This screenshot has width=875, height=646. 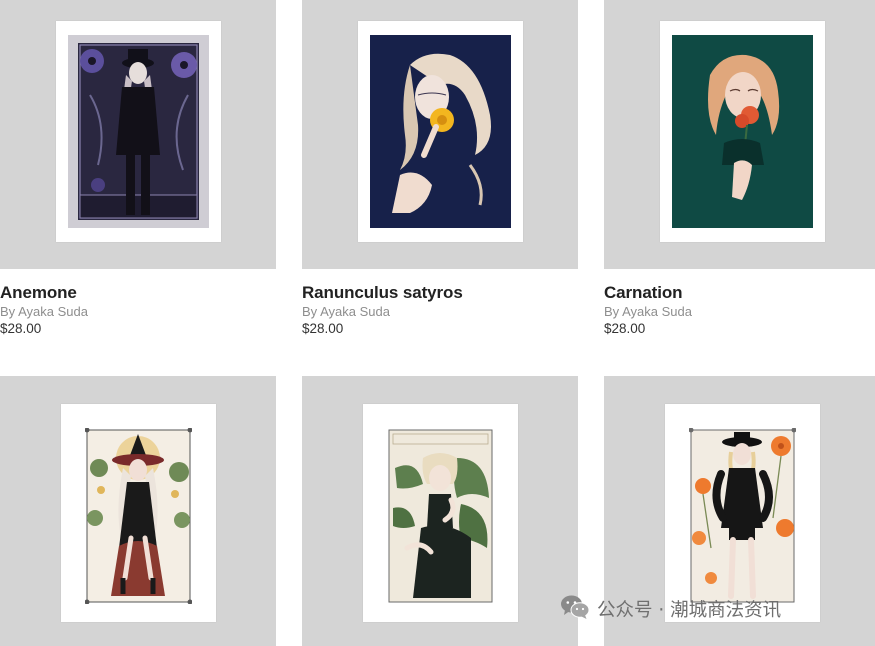 I want to click on anemone-artwork-icon, so click(x=138, y=131).